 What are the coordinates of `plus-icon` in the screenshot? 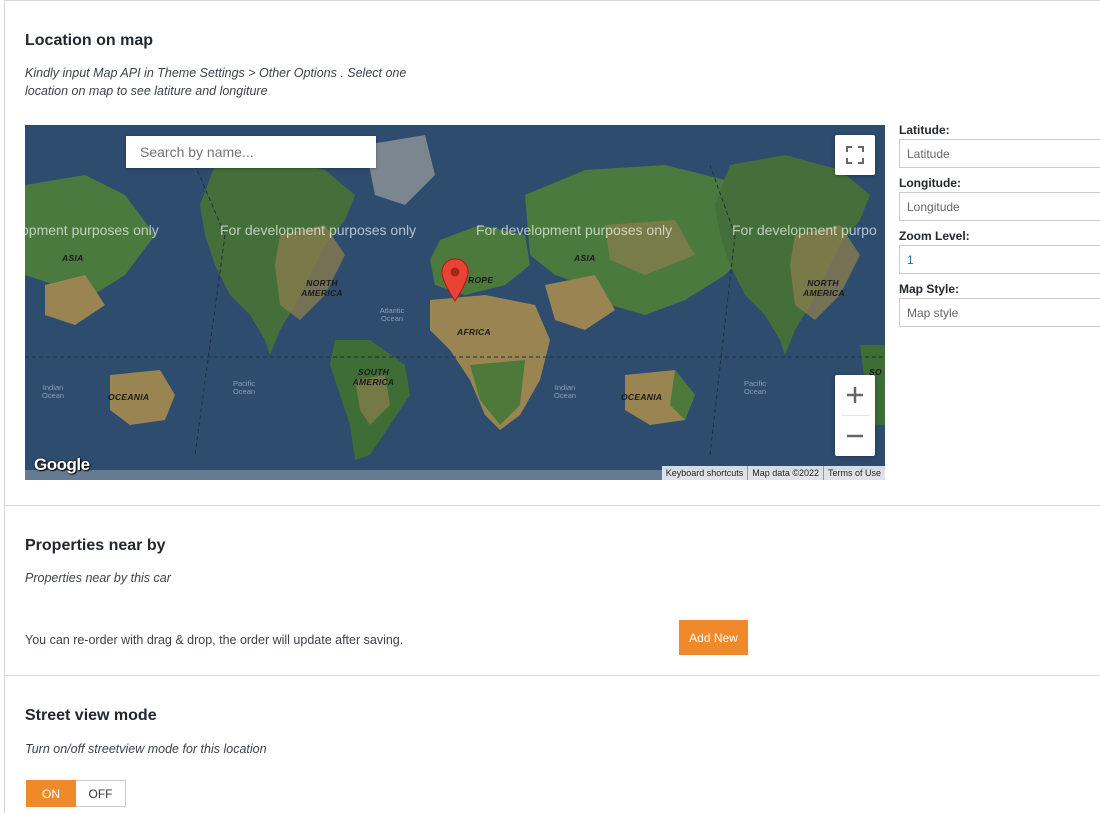 It's located at (855, 395).